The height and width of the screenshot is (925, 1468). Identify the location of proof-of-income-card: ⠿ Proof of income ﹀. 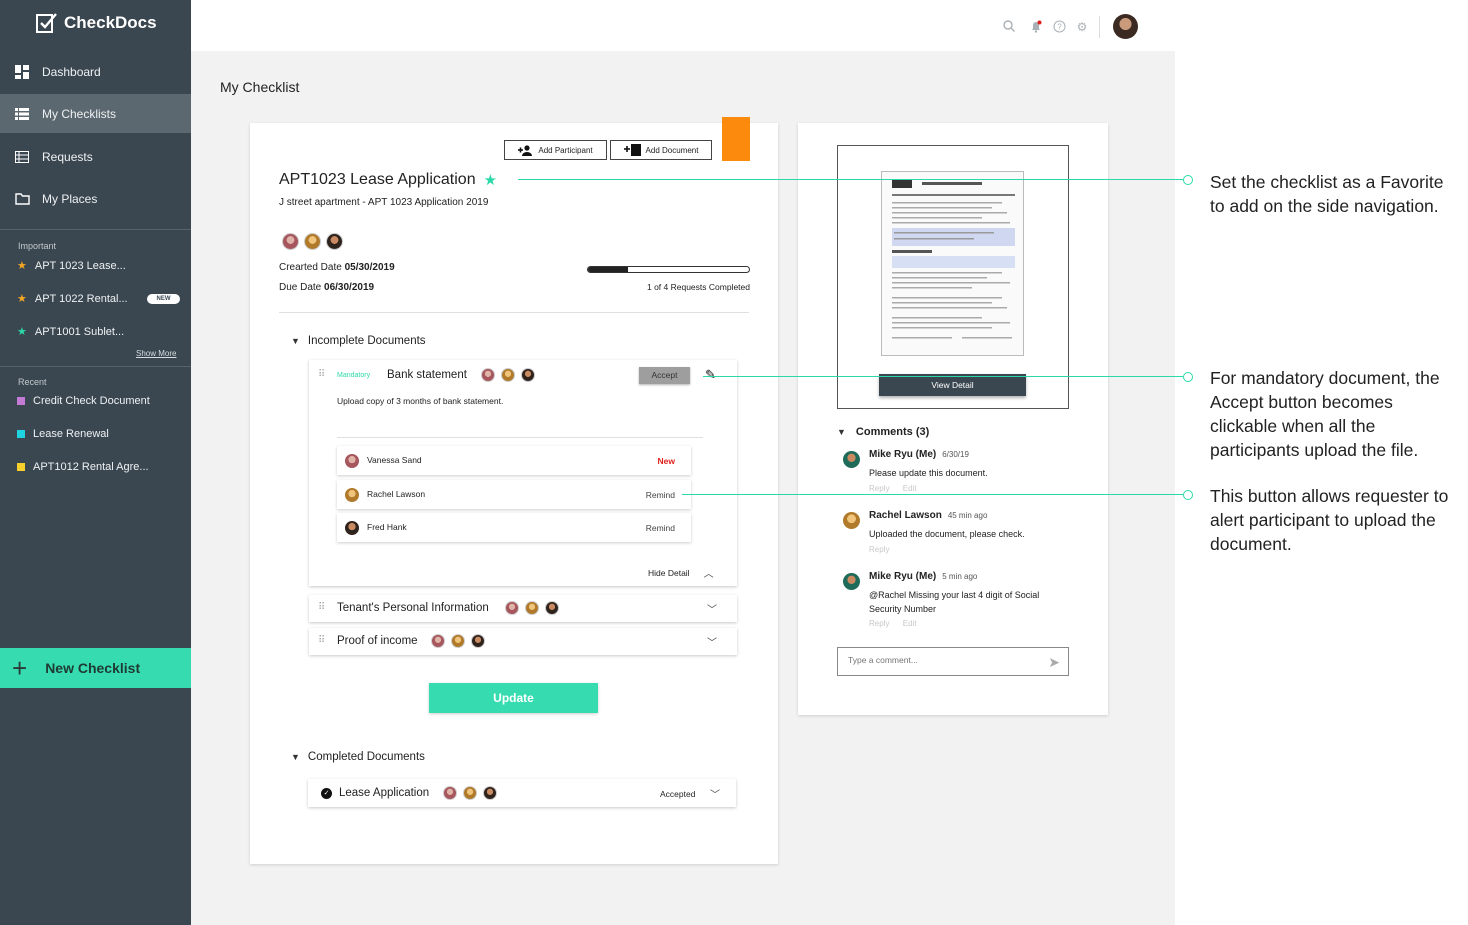
(523, 641).